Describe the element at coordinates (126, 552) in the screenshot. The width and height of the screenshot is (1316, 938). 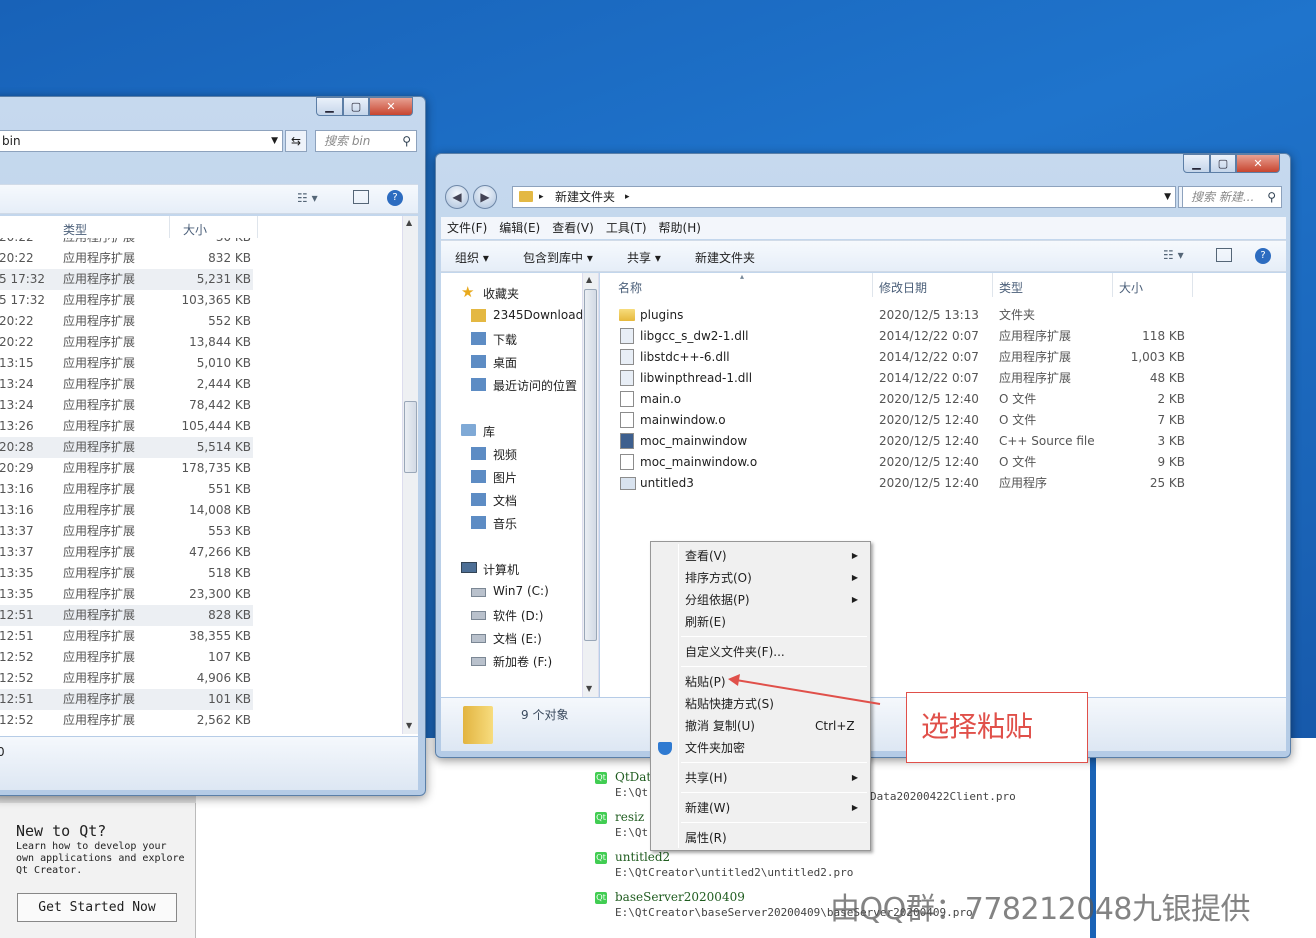
I see `table-row: 13:37 应用程序扩展 47,266 KB` at that location.